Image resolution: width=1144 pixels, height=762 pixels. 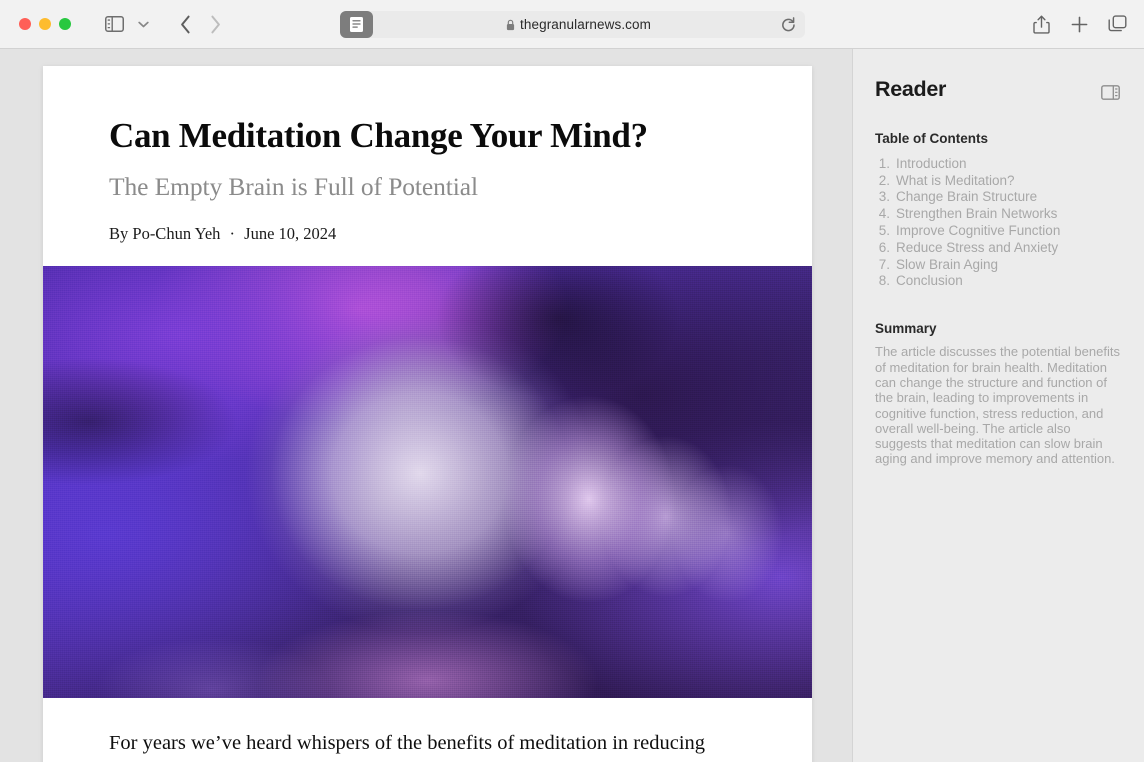 I want to click on toc-item-what-is-meditation: 2. What is Meditation?, so click(x=998, y=180).